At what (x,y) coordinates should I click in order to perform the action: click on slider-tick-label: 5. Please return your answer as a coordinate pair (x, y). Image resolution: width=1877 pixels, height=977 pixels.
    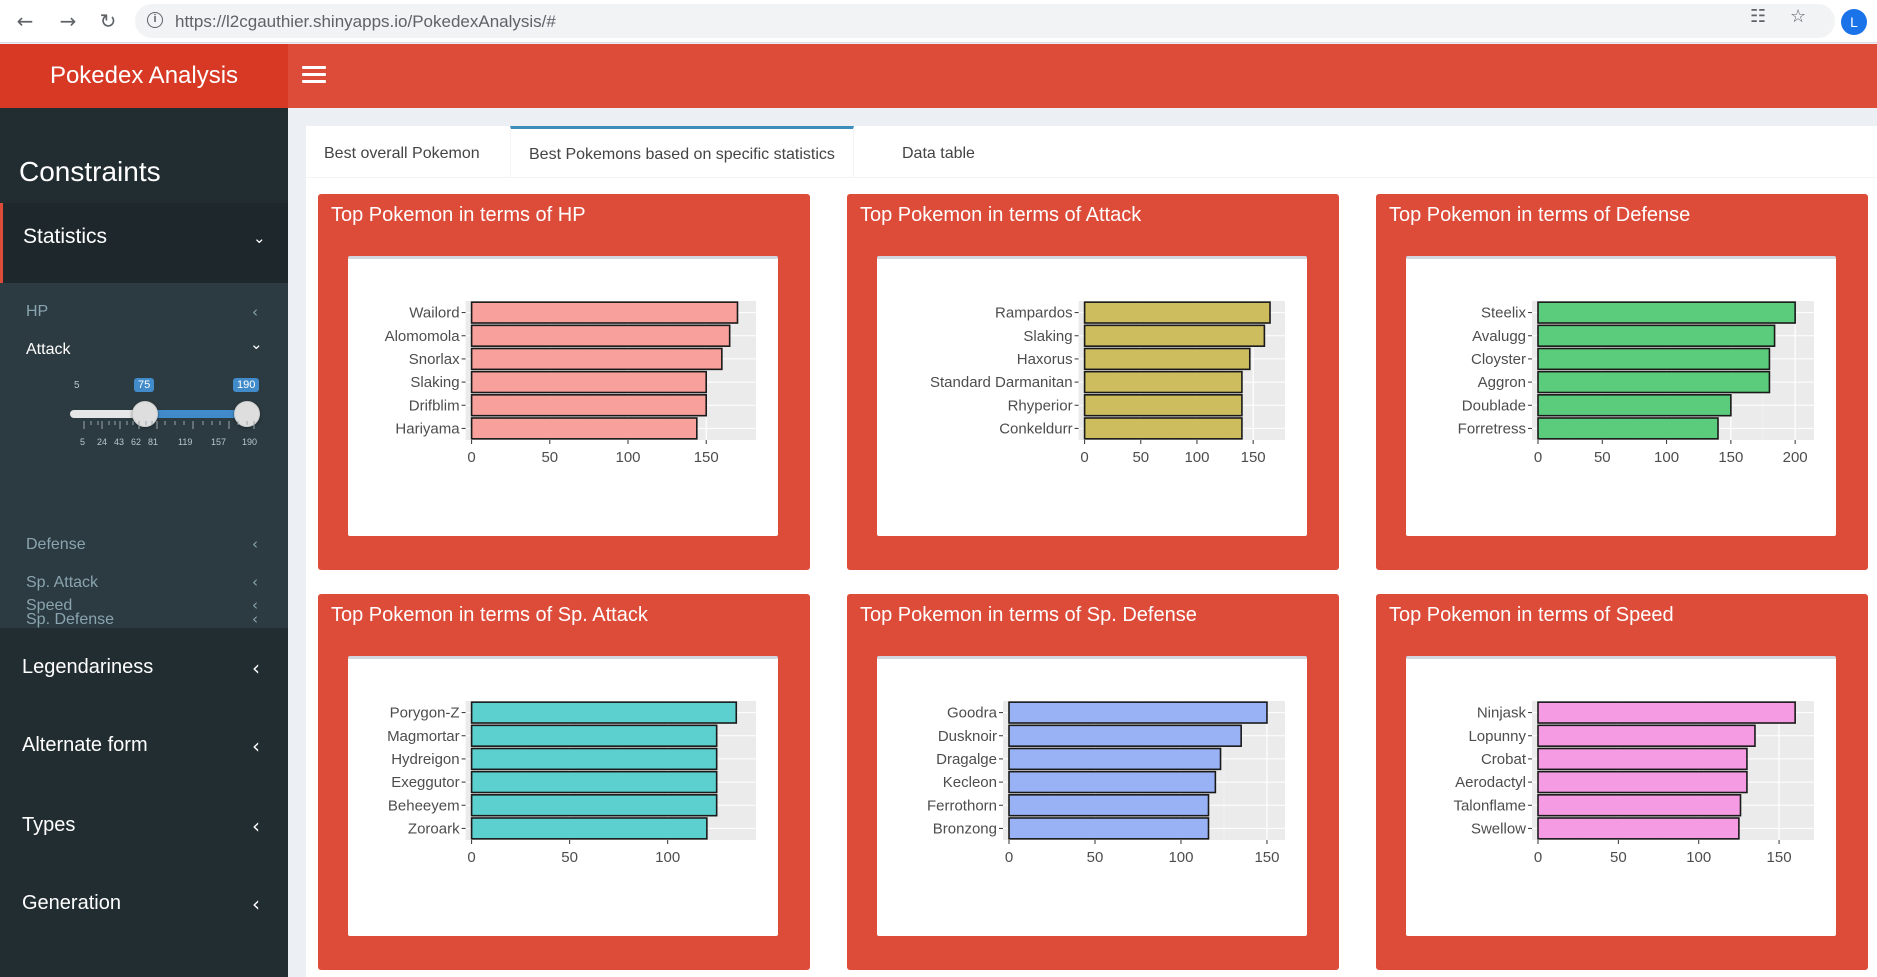
    Looking at the image, I should click on (83, 442).